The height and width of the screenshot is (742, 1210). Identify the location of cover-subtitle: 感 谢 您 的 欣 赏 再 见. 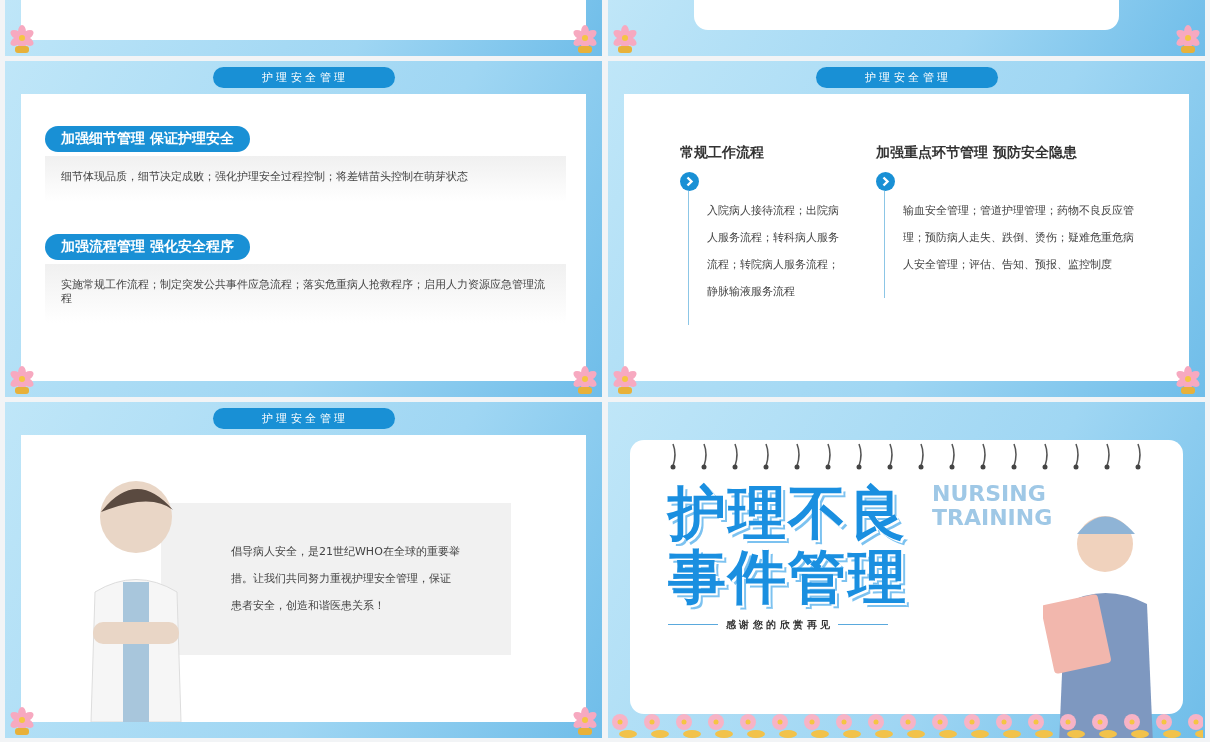
(778, 624).